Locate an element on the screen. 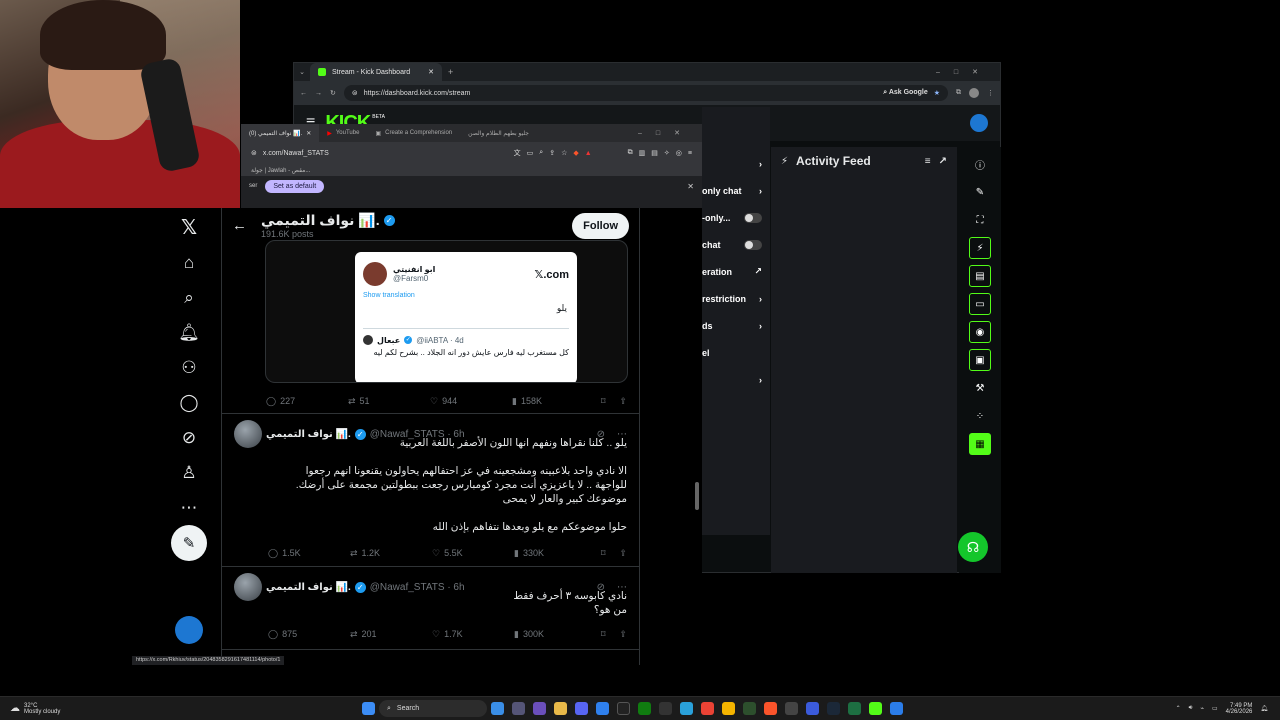 This screenshot has height=720, width=1280. chrome-icon is located at coordinates (728, 708).